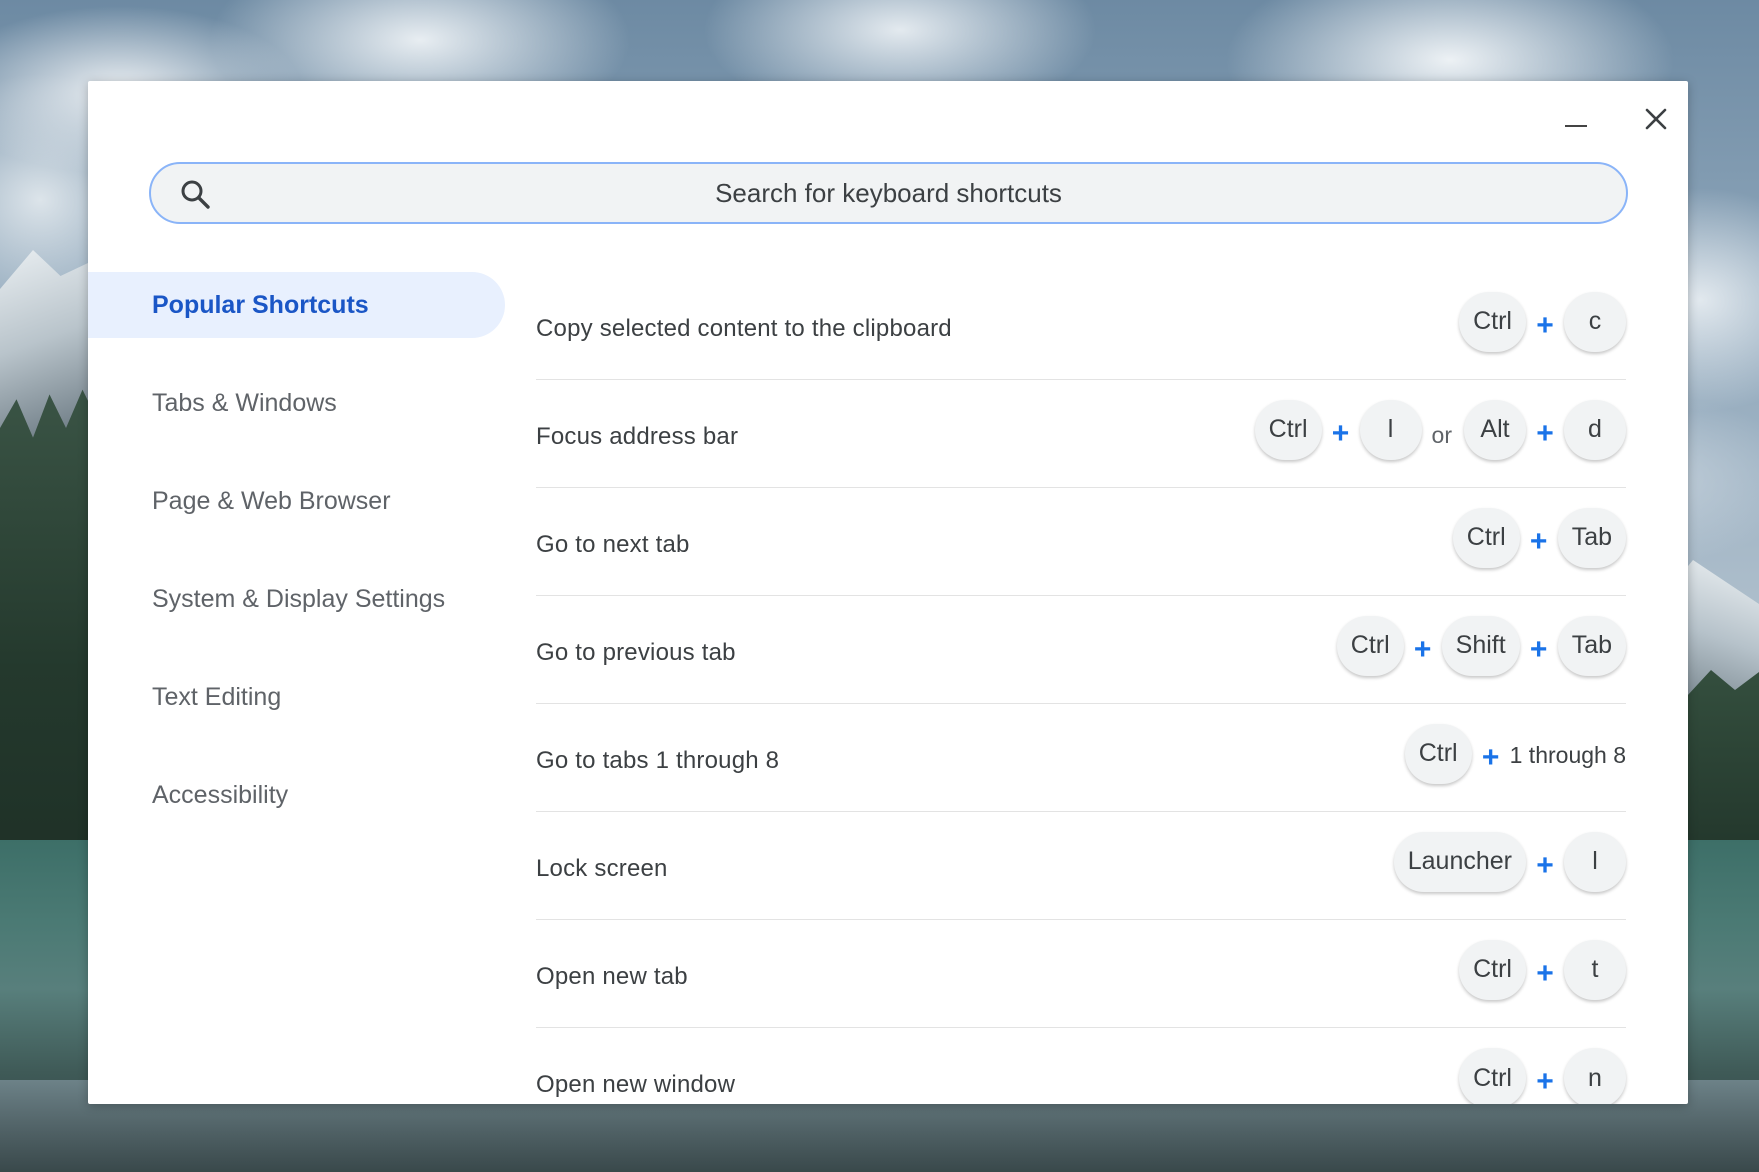  I want to click on search-bar, so click(888, 193).